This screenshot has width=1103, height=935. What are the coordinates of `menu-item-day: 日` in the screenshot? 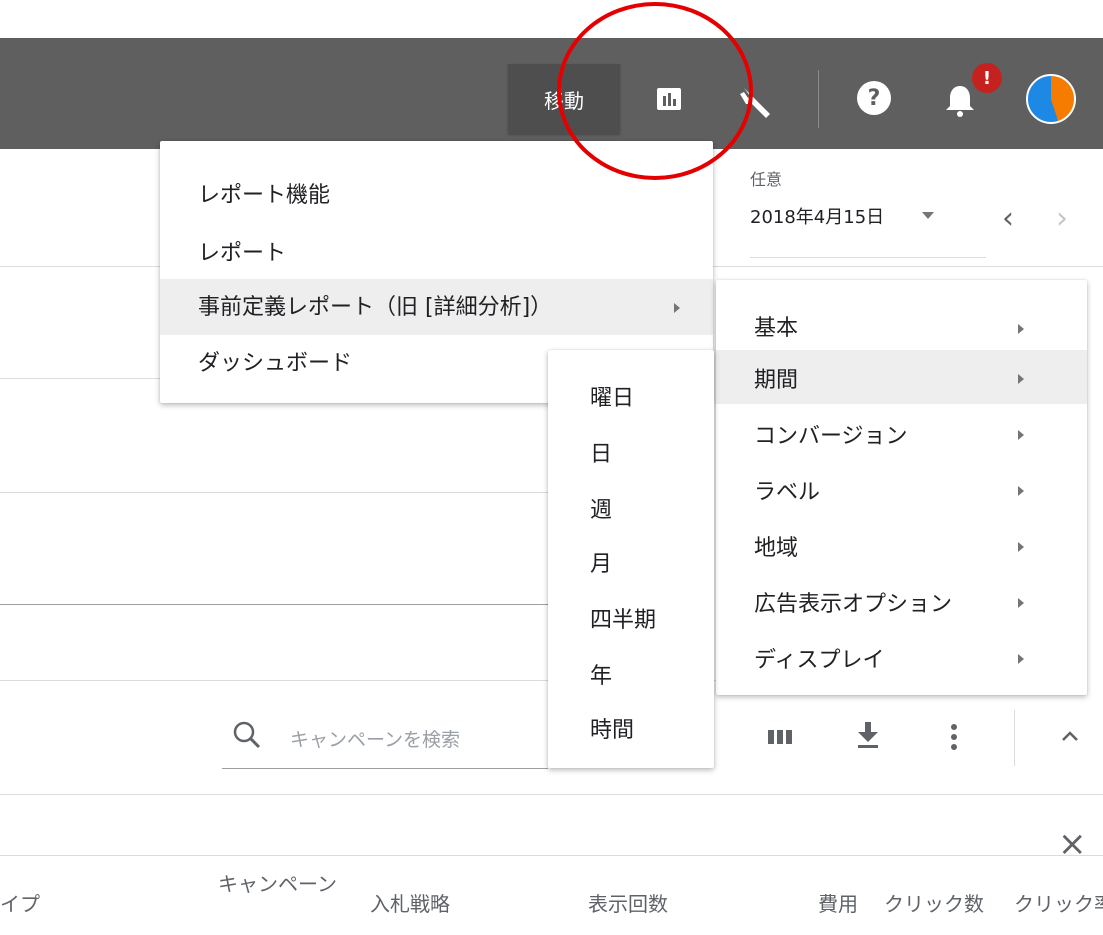 It's located at (601, 452).